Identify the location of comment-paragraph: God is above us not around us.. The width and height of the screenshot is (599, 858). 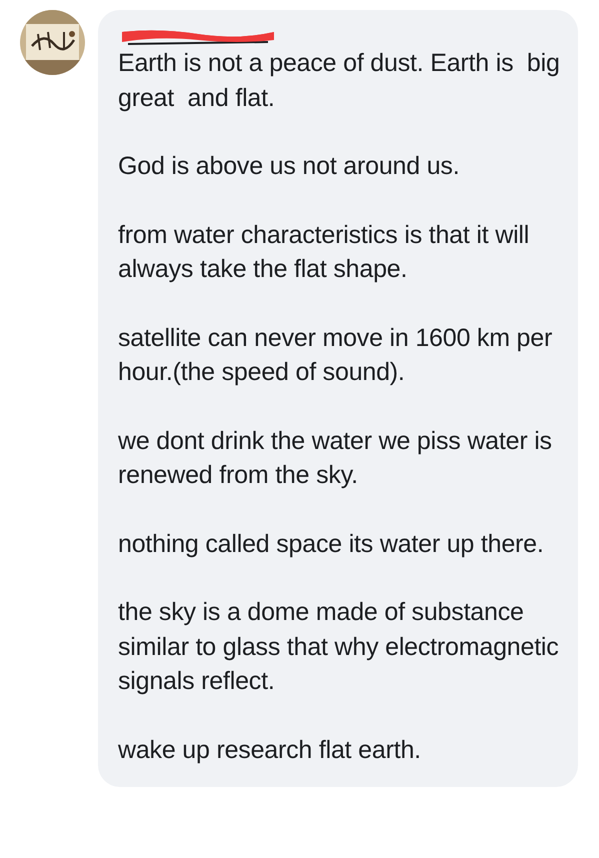
(289, 166).